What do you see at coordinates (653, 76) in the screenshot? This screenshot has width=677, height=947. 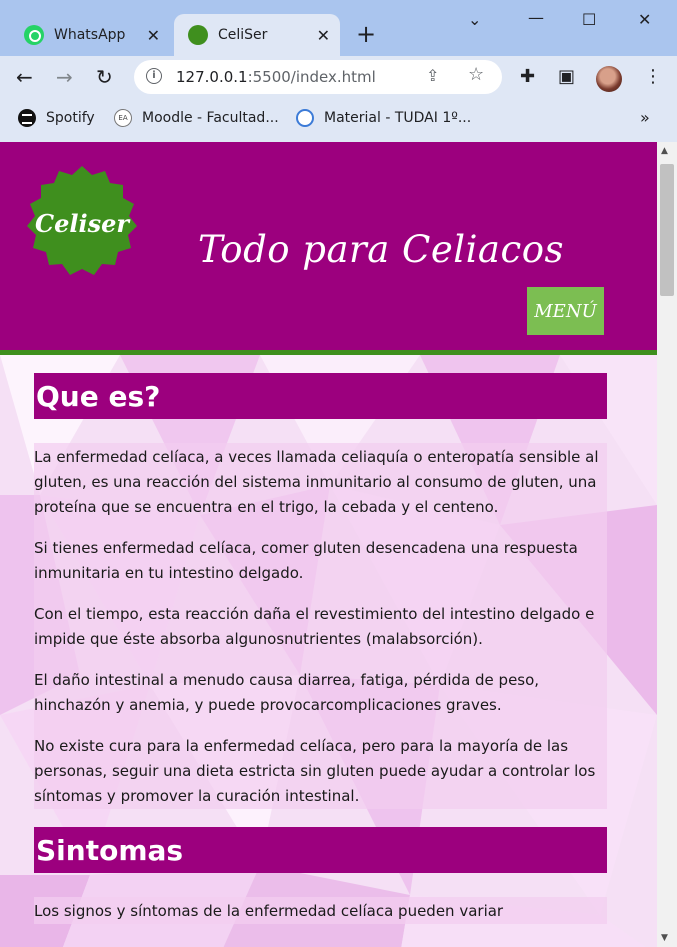 I see `menu-kebab-icon: ⋮` at bounding box center [653, 76].